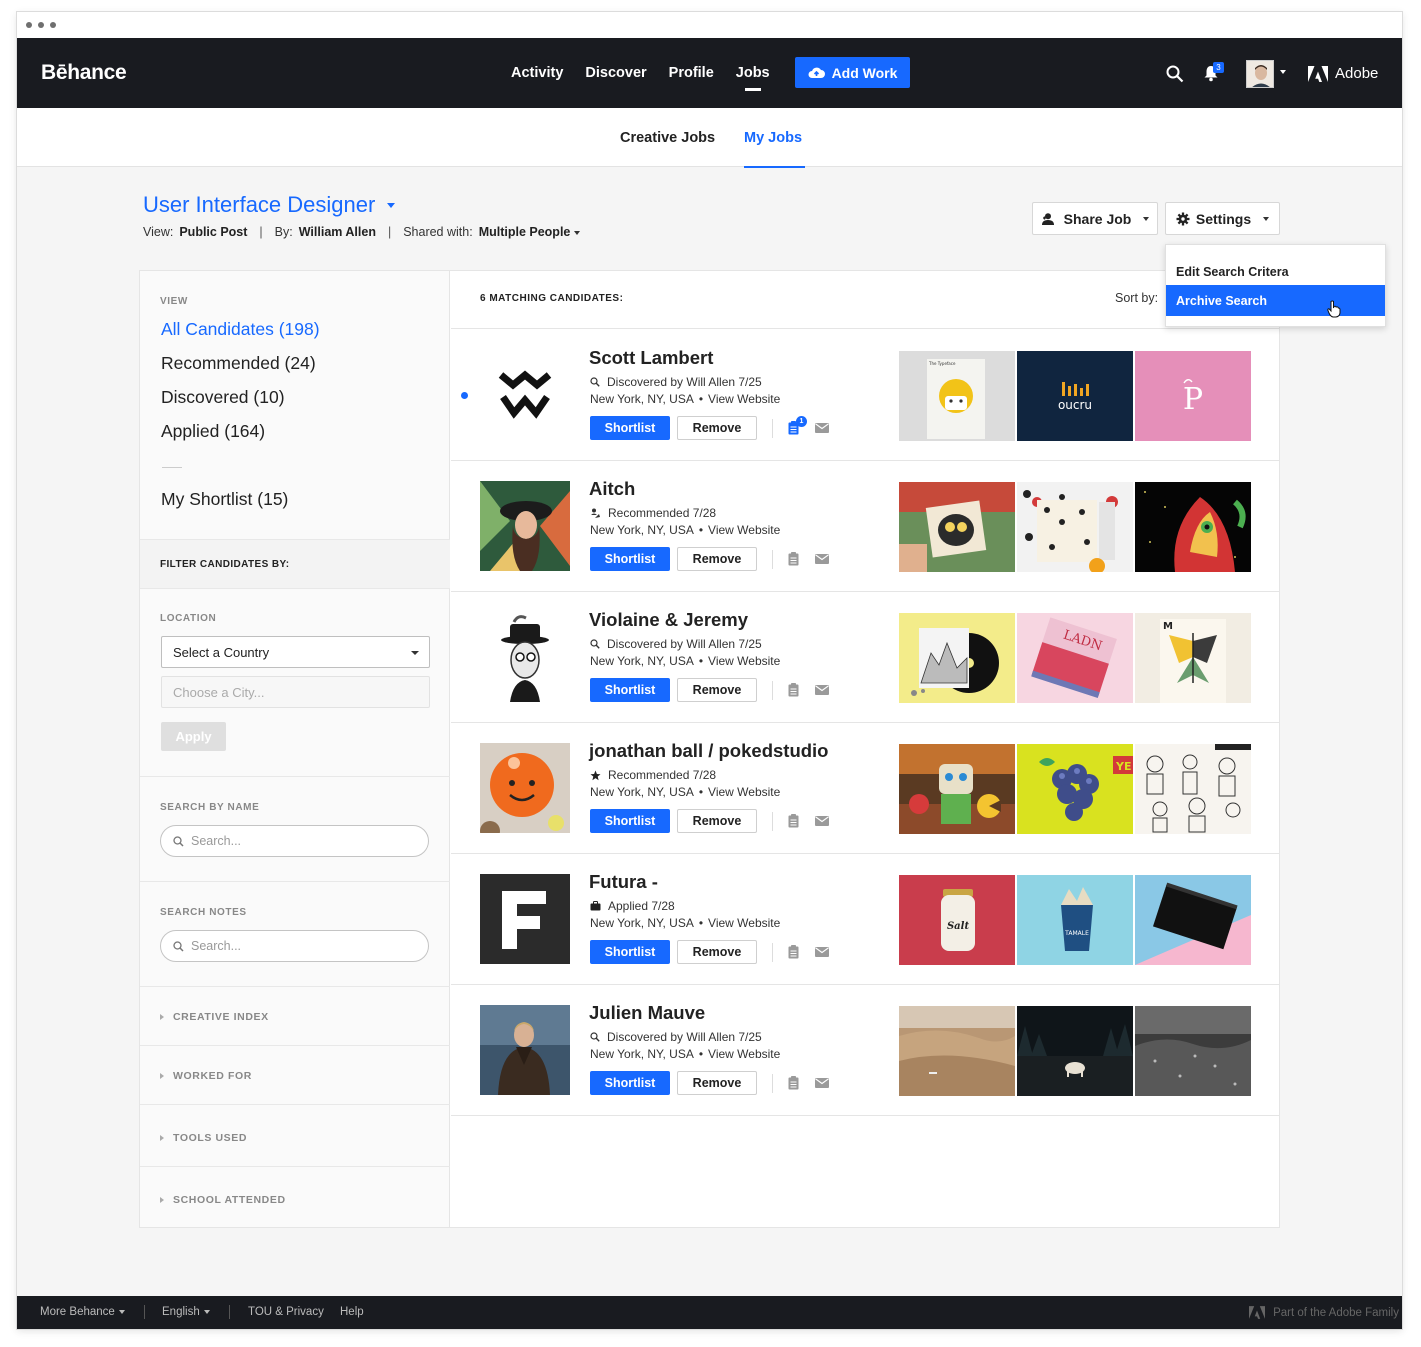 This screenshot has width=1421, height=1347. Describe the element at coordinates (775, 149) in the screenshot. I see `tab-my-jobs: My Jobs` at that location.